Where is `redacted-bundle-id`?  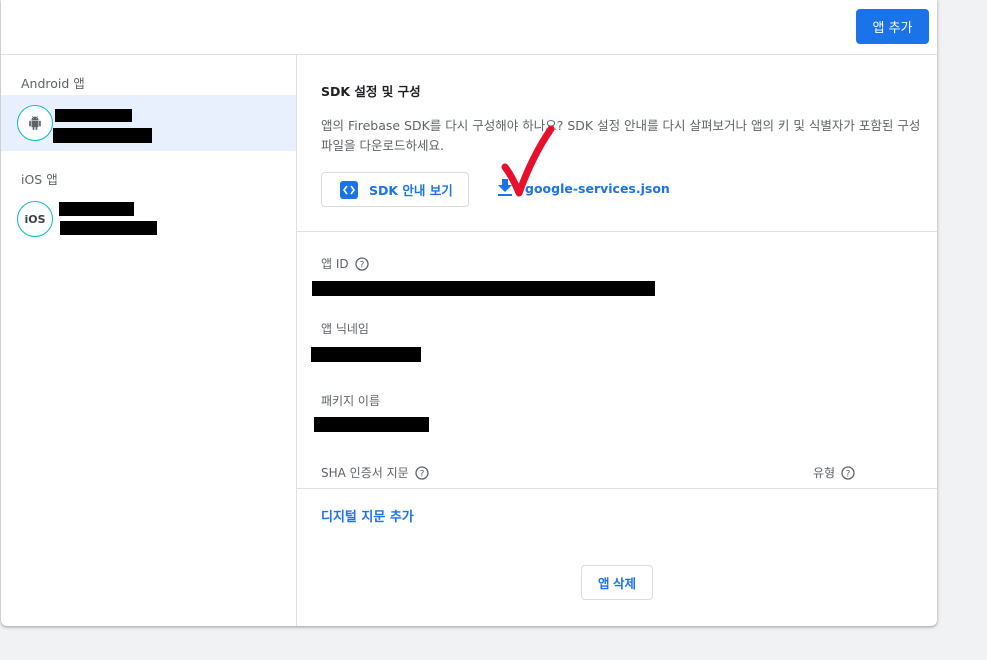
redacted-bundle-id is located at coordinates (108, 228).